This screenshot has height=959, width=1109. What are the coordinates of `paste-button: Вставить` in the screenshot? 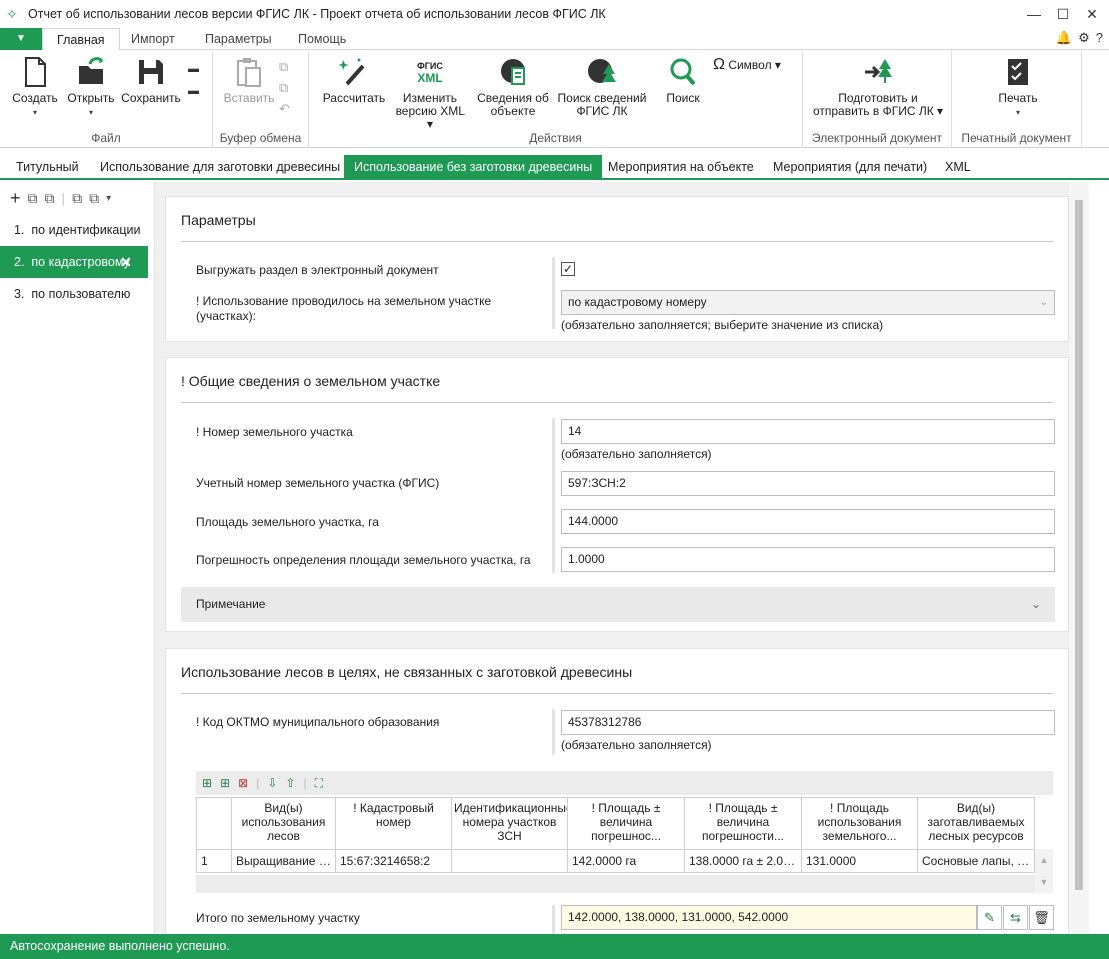 It's located at (249, 80).